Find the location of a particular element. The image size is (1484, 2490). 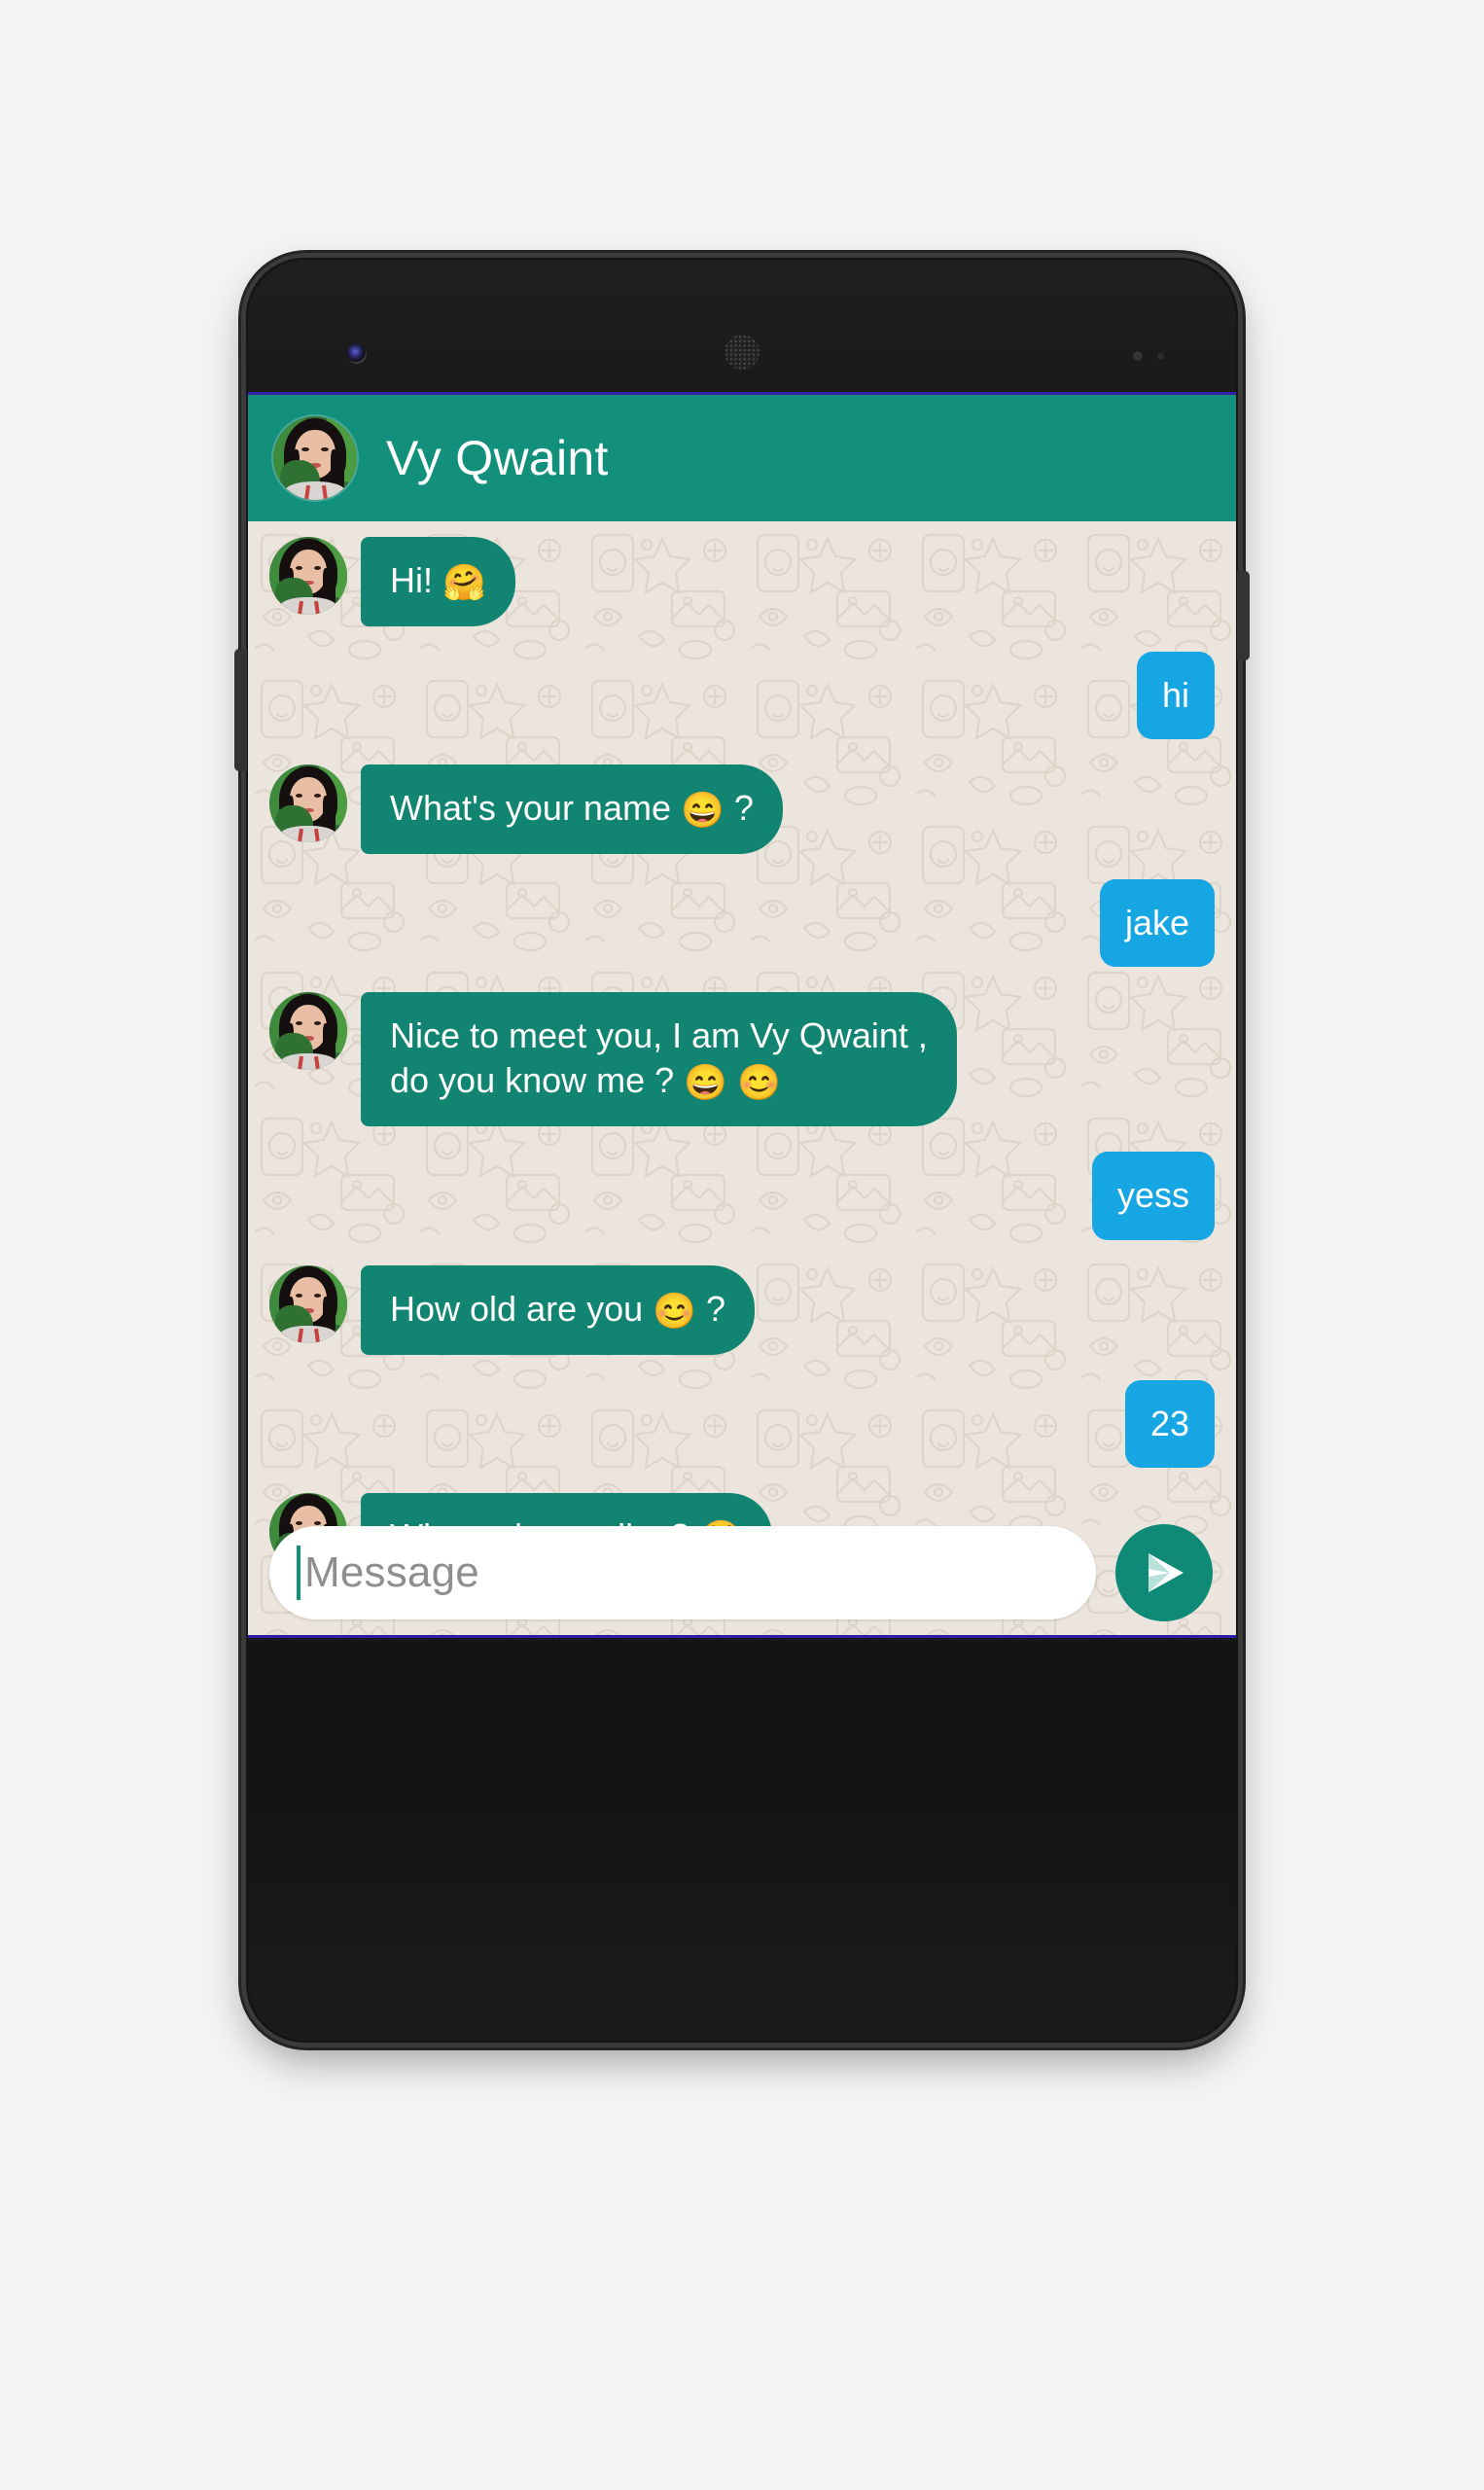

hugging-face-emoji: 🤗 is located at coordinates (464, 582).